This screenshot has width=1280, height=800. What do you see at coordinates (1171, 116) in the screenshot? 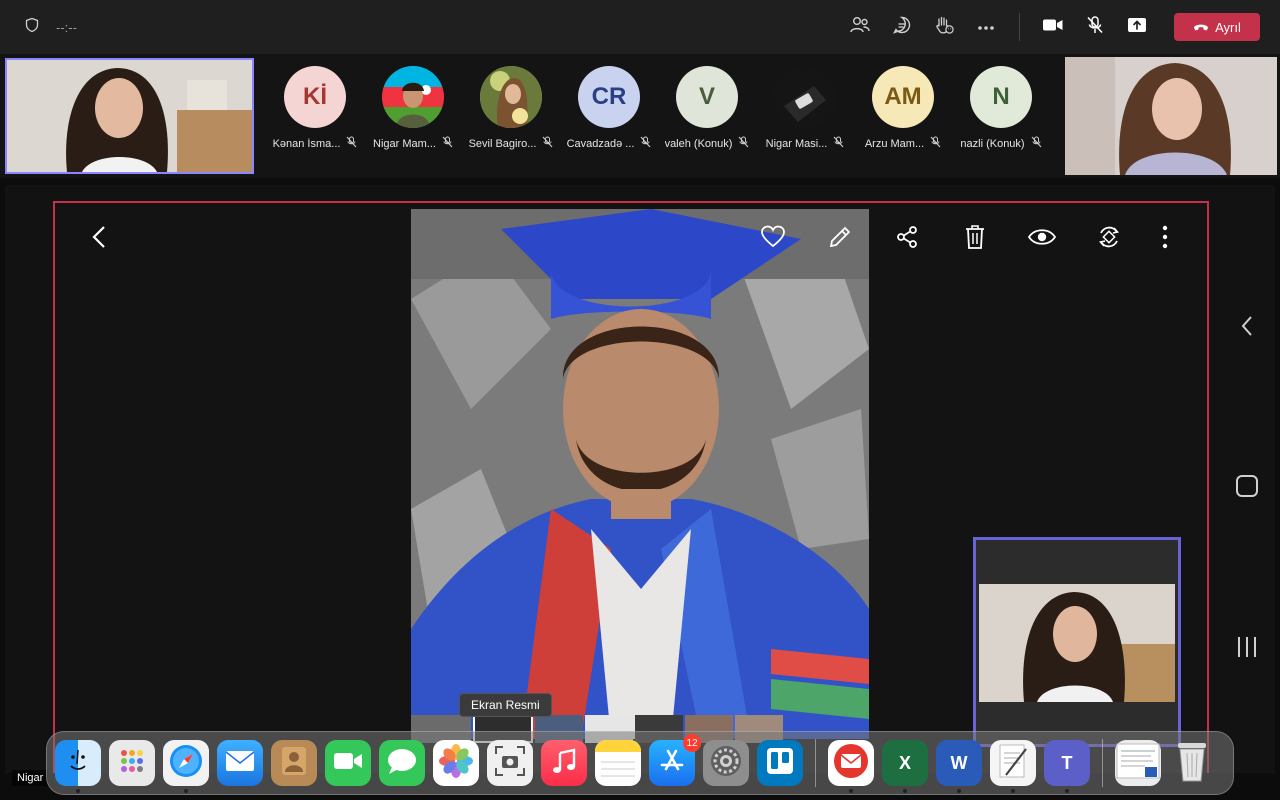
I see `participant-video` at bounding box center [1171, 116].